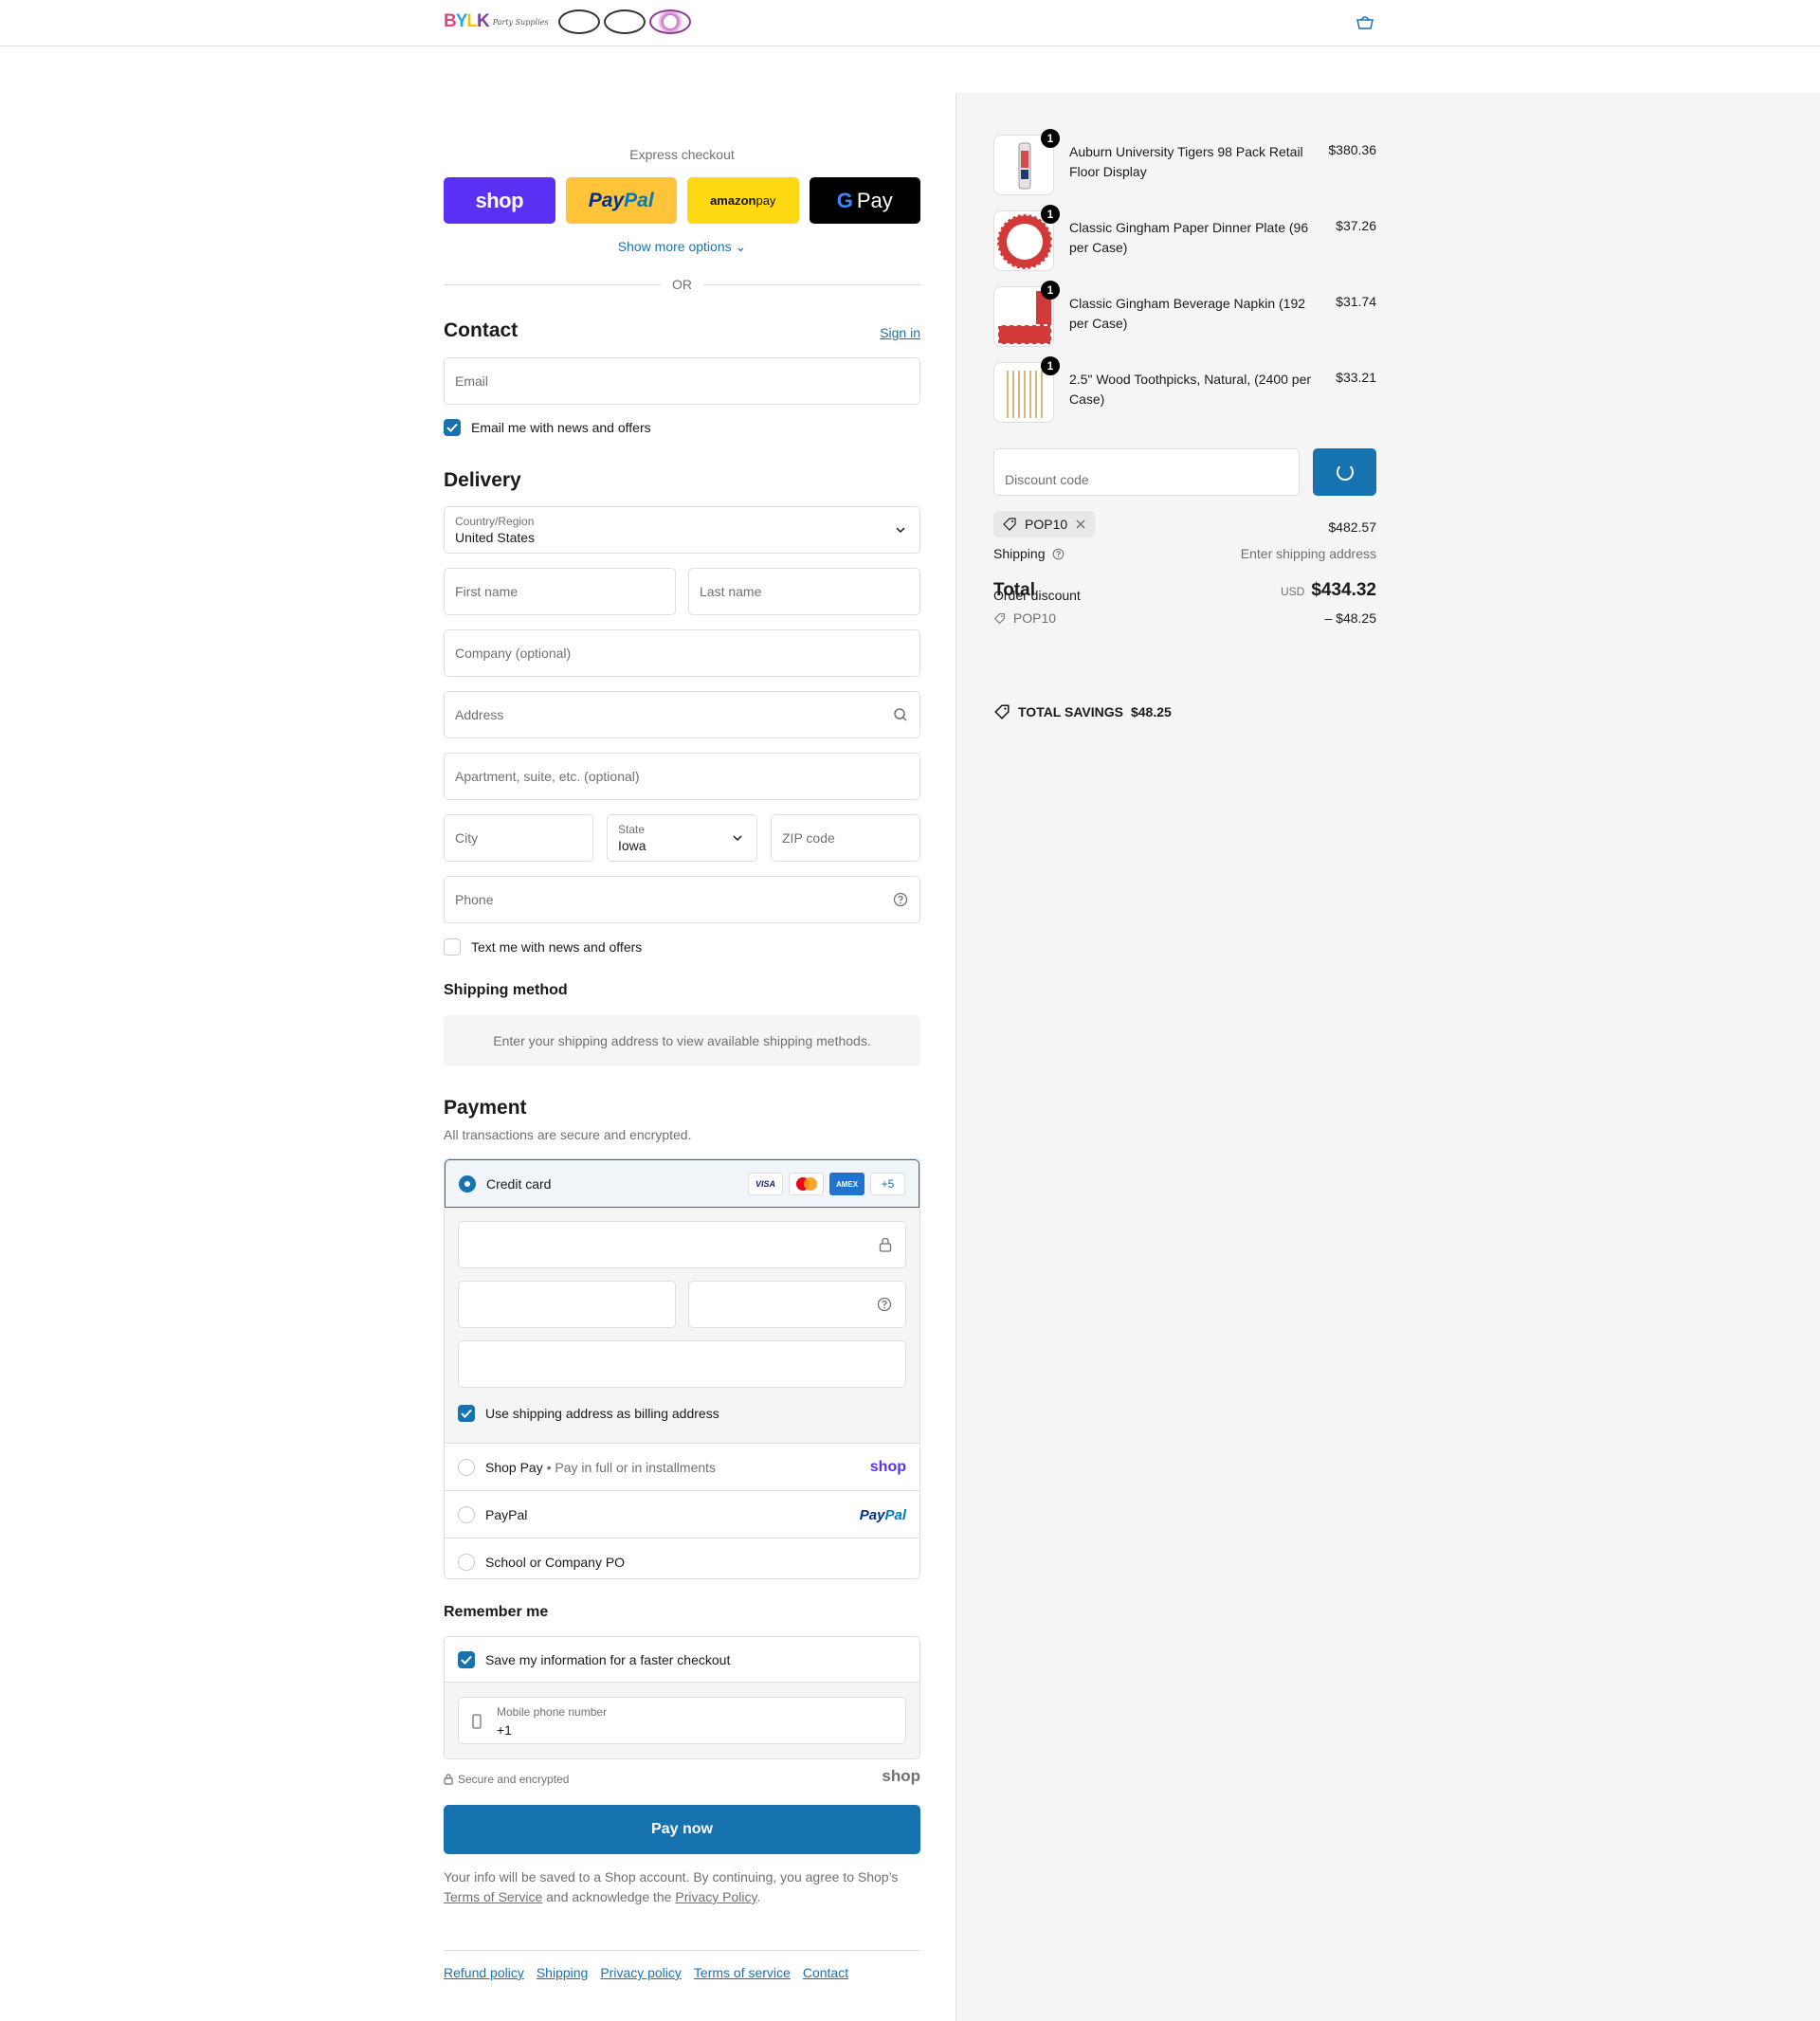  Describe the element at coordinates (1352, 149) in the screenshot. I see `item-price: $380.36` at that location.